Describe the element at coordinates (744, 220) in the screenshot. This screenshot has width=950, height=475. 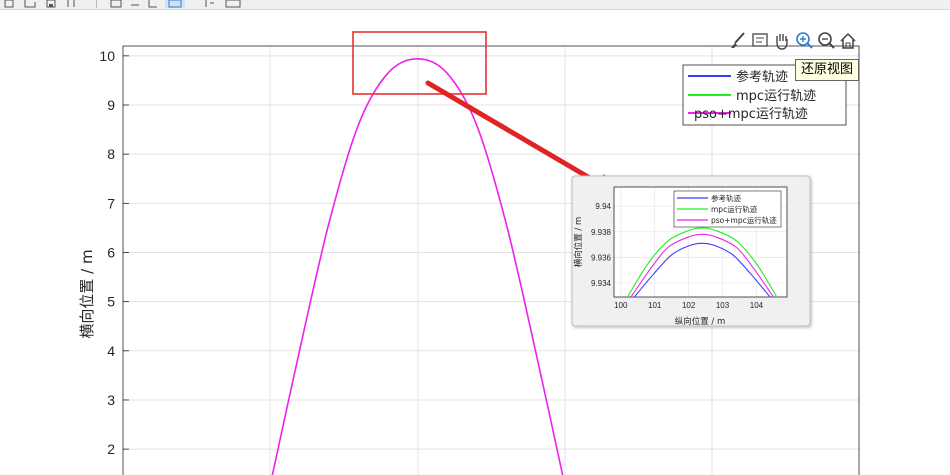
I see `inset-legend-label-pso-mpc: pso+mpc运行轨迹` at that location.